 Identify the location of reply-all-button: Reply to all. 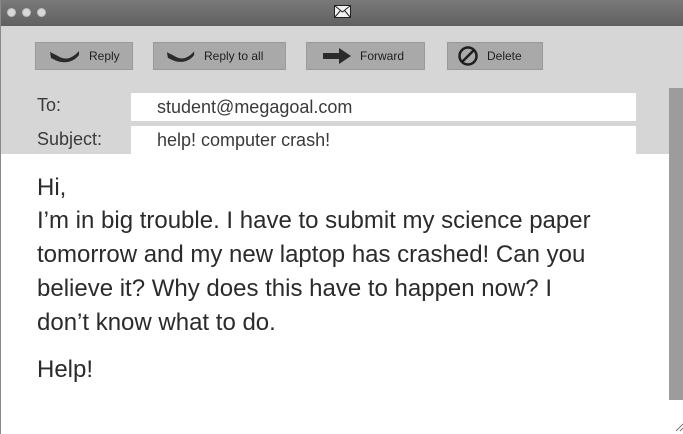
(219, 56).